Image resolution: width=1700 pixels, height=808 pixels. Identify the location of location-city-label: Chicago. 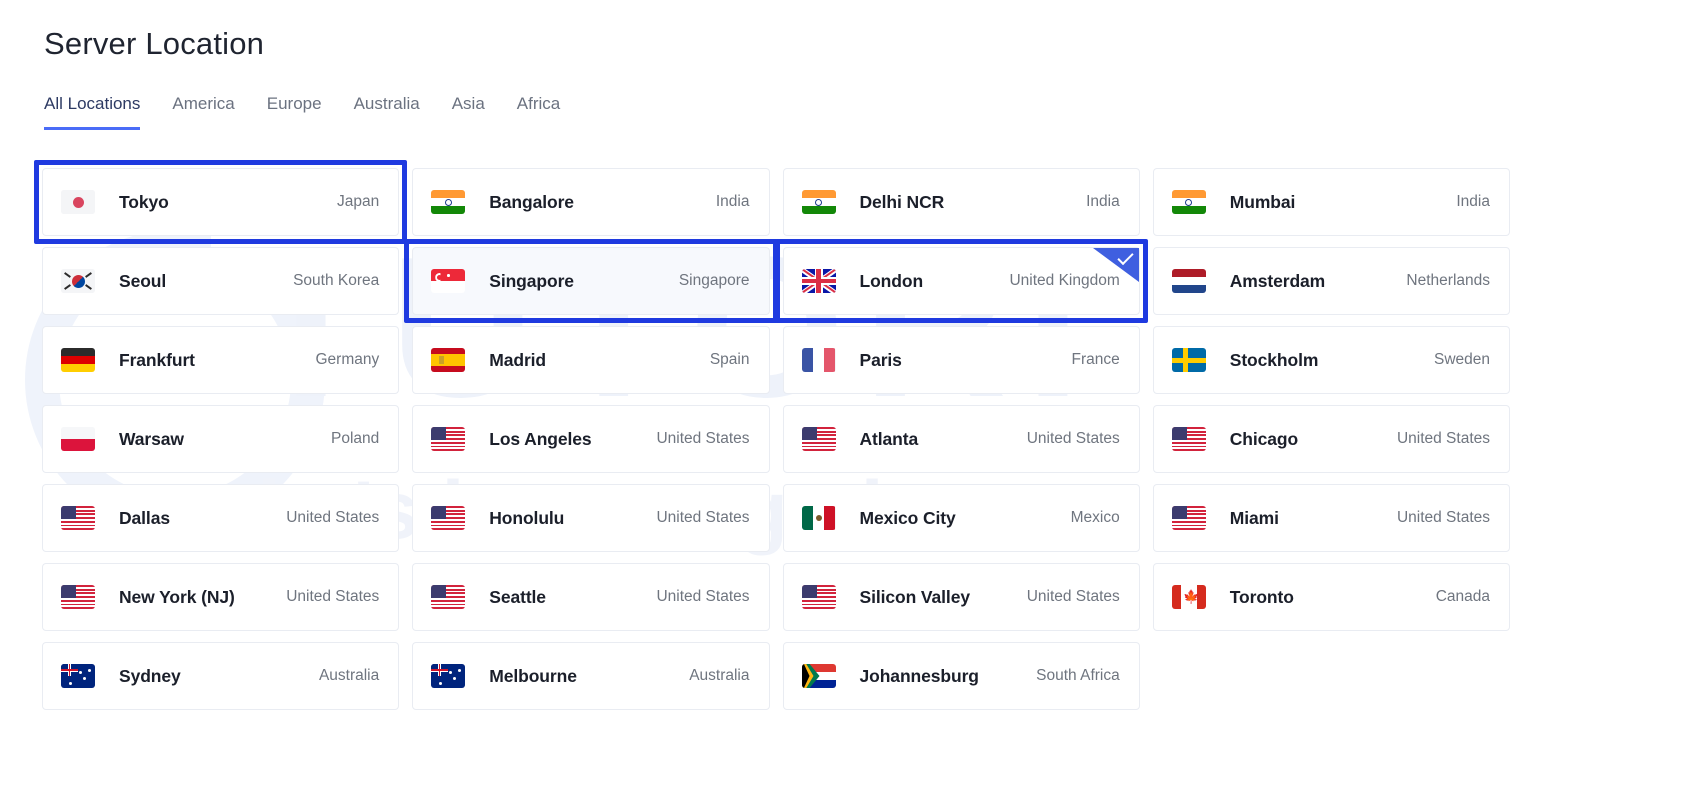
(1264, 438).